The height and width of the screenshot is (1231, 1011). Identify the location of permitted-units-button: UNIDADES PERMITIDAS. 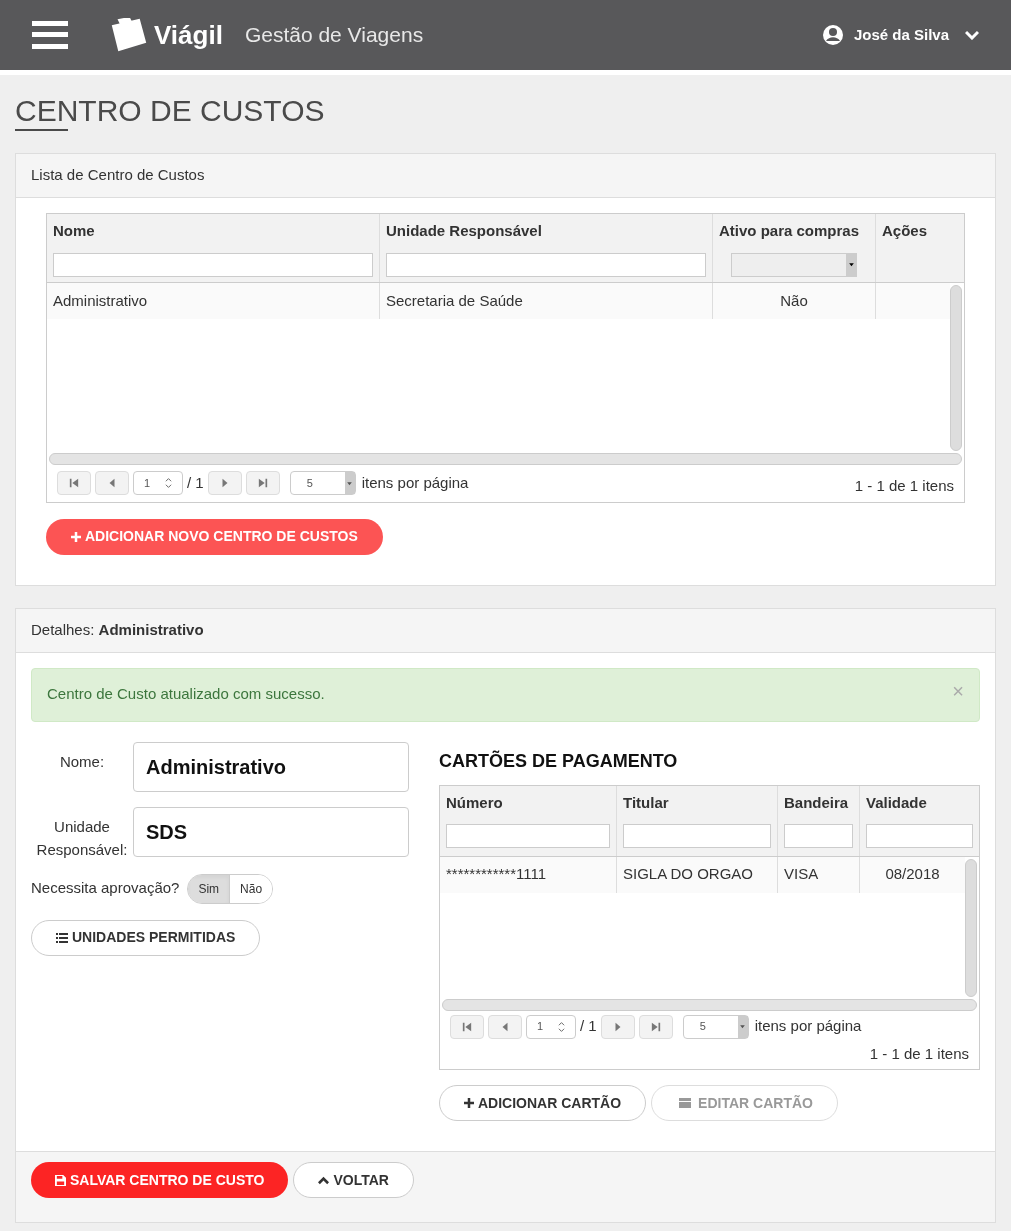
(146, 937).